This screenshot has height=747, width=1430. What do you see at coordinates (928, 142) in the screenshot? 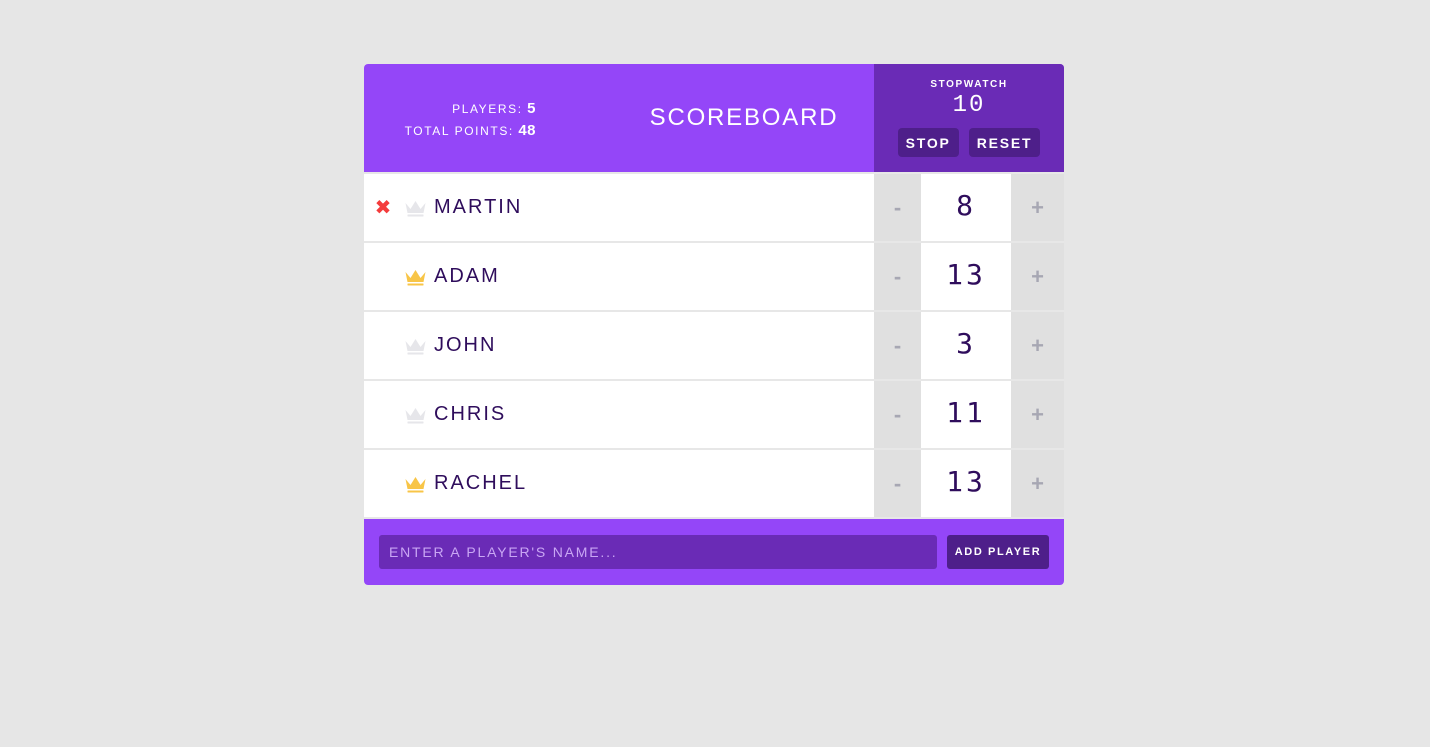
I see `stop-button: STOP` at bounding box center [928, 142].